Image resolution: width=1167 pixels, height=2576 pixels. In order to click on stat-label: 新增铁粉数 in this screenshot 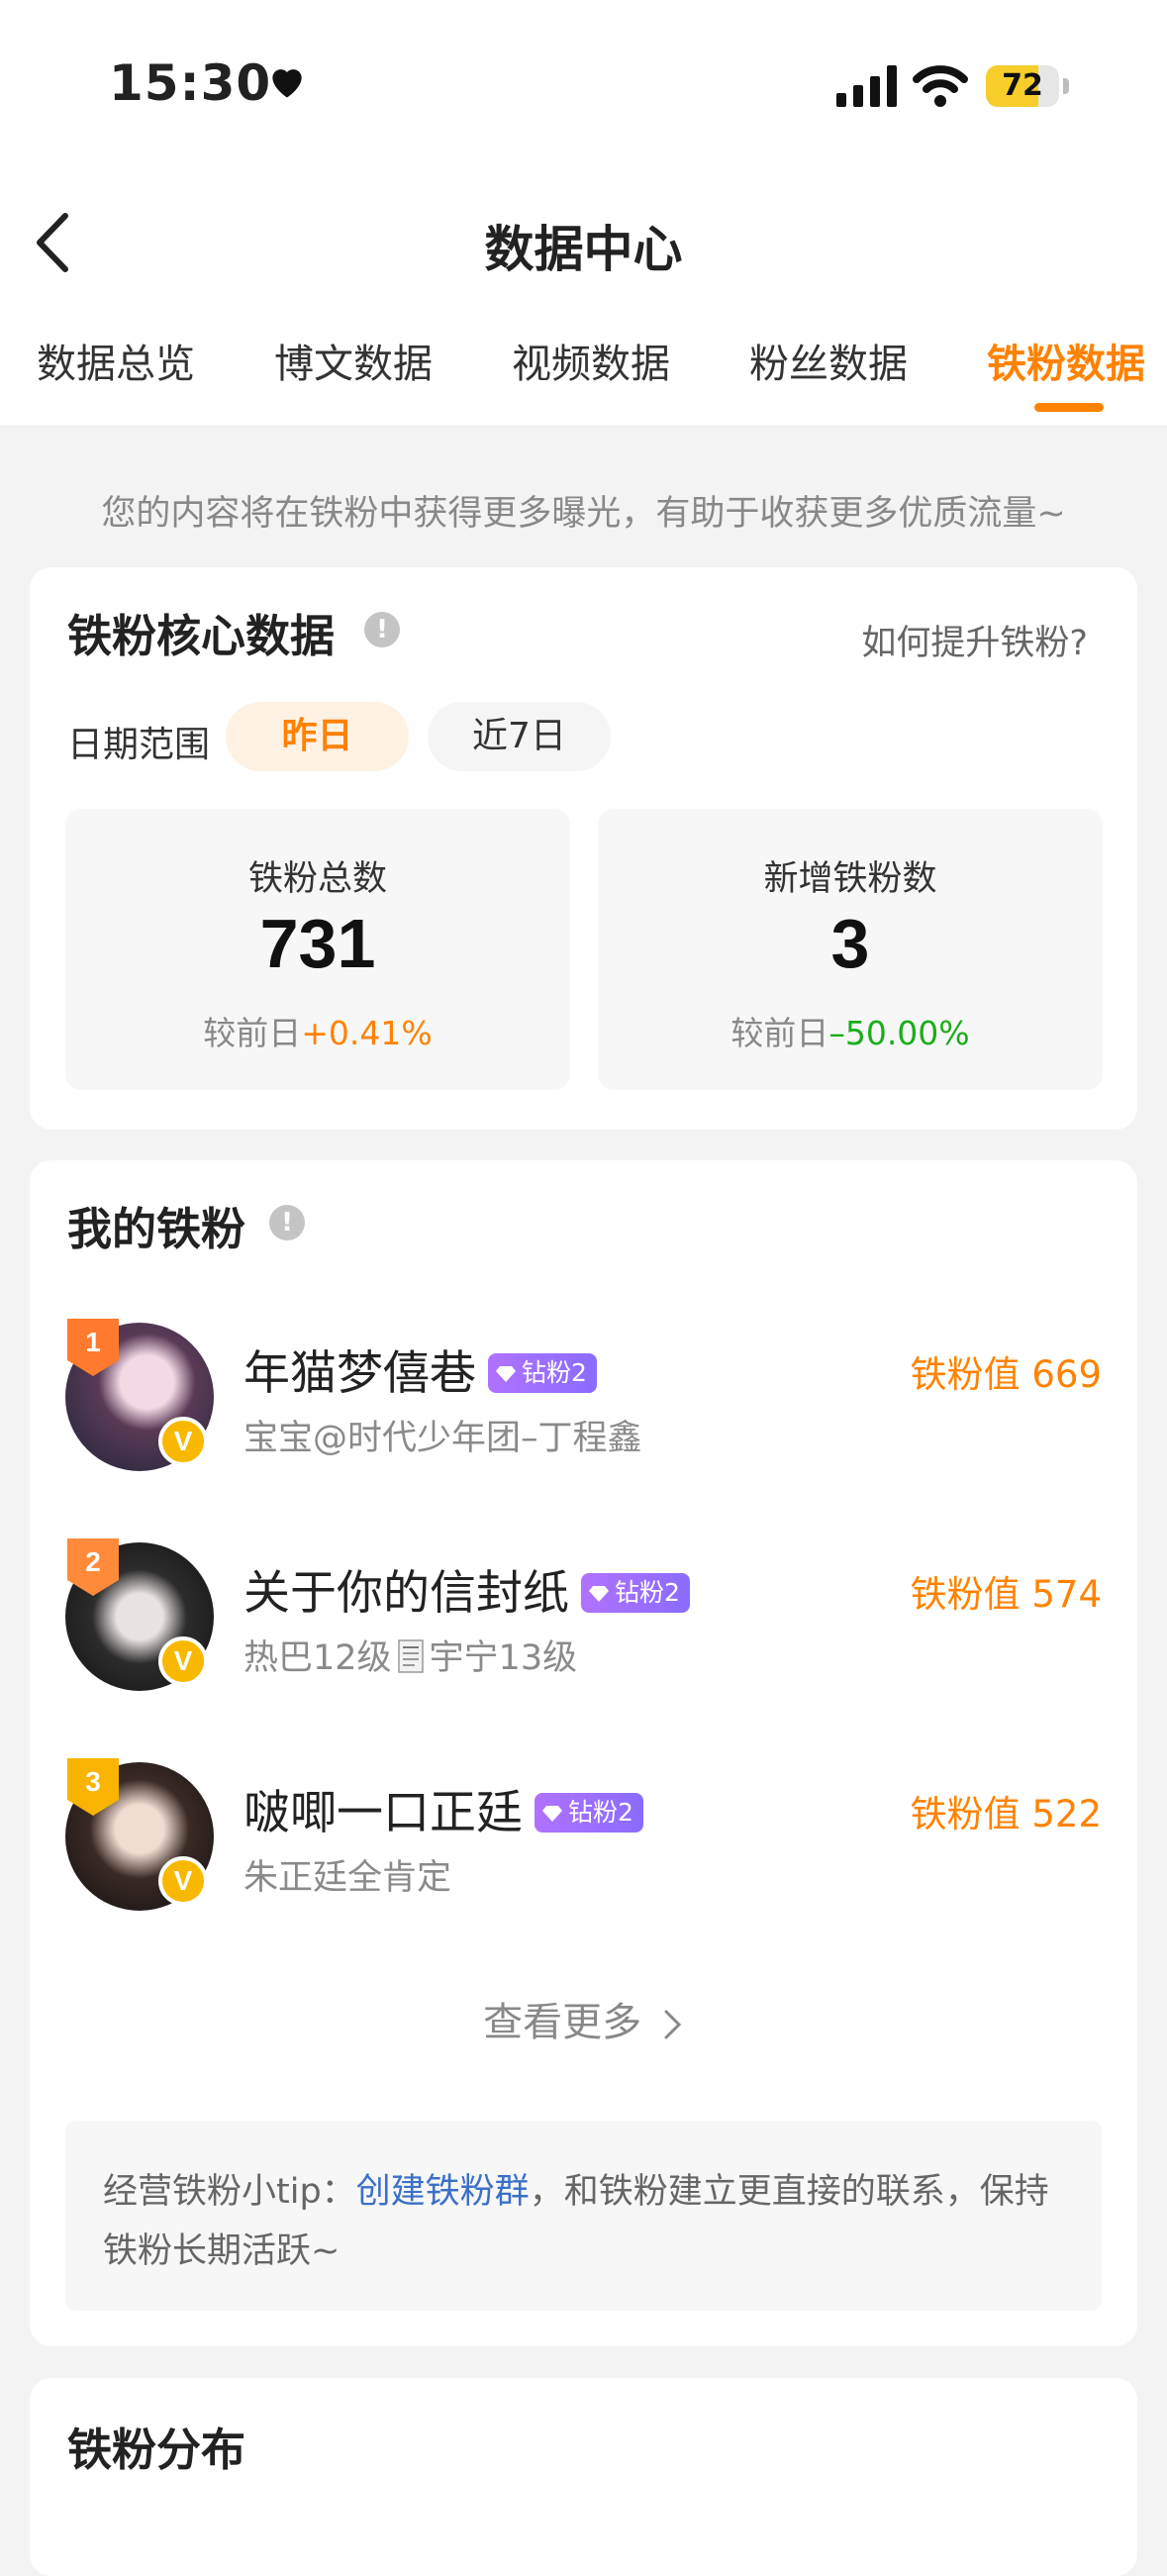, I will do `click(850, 879)`.